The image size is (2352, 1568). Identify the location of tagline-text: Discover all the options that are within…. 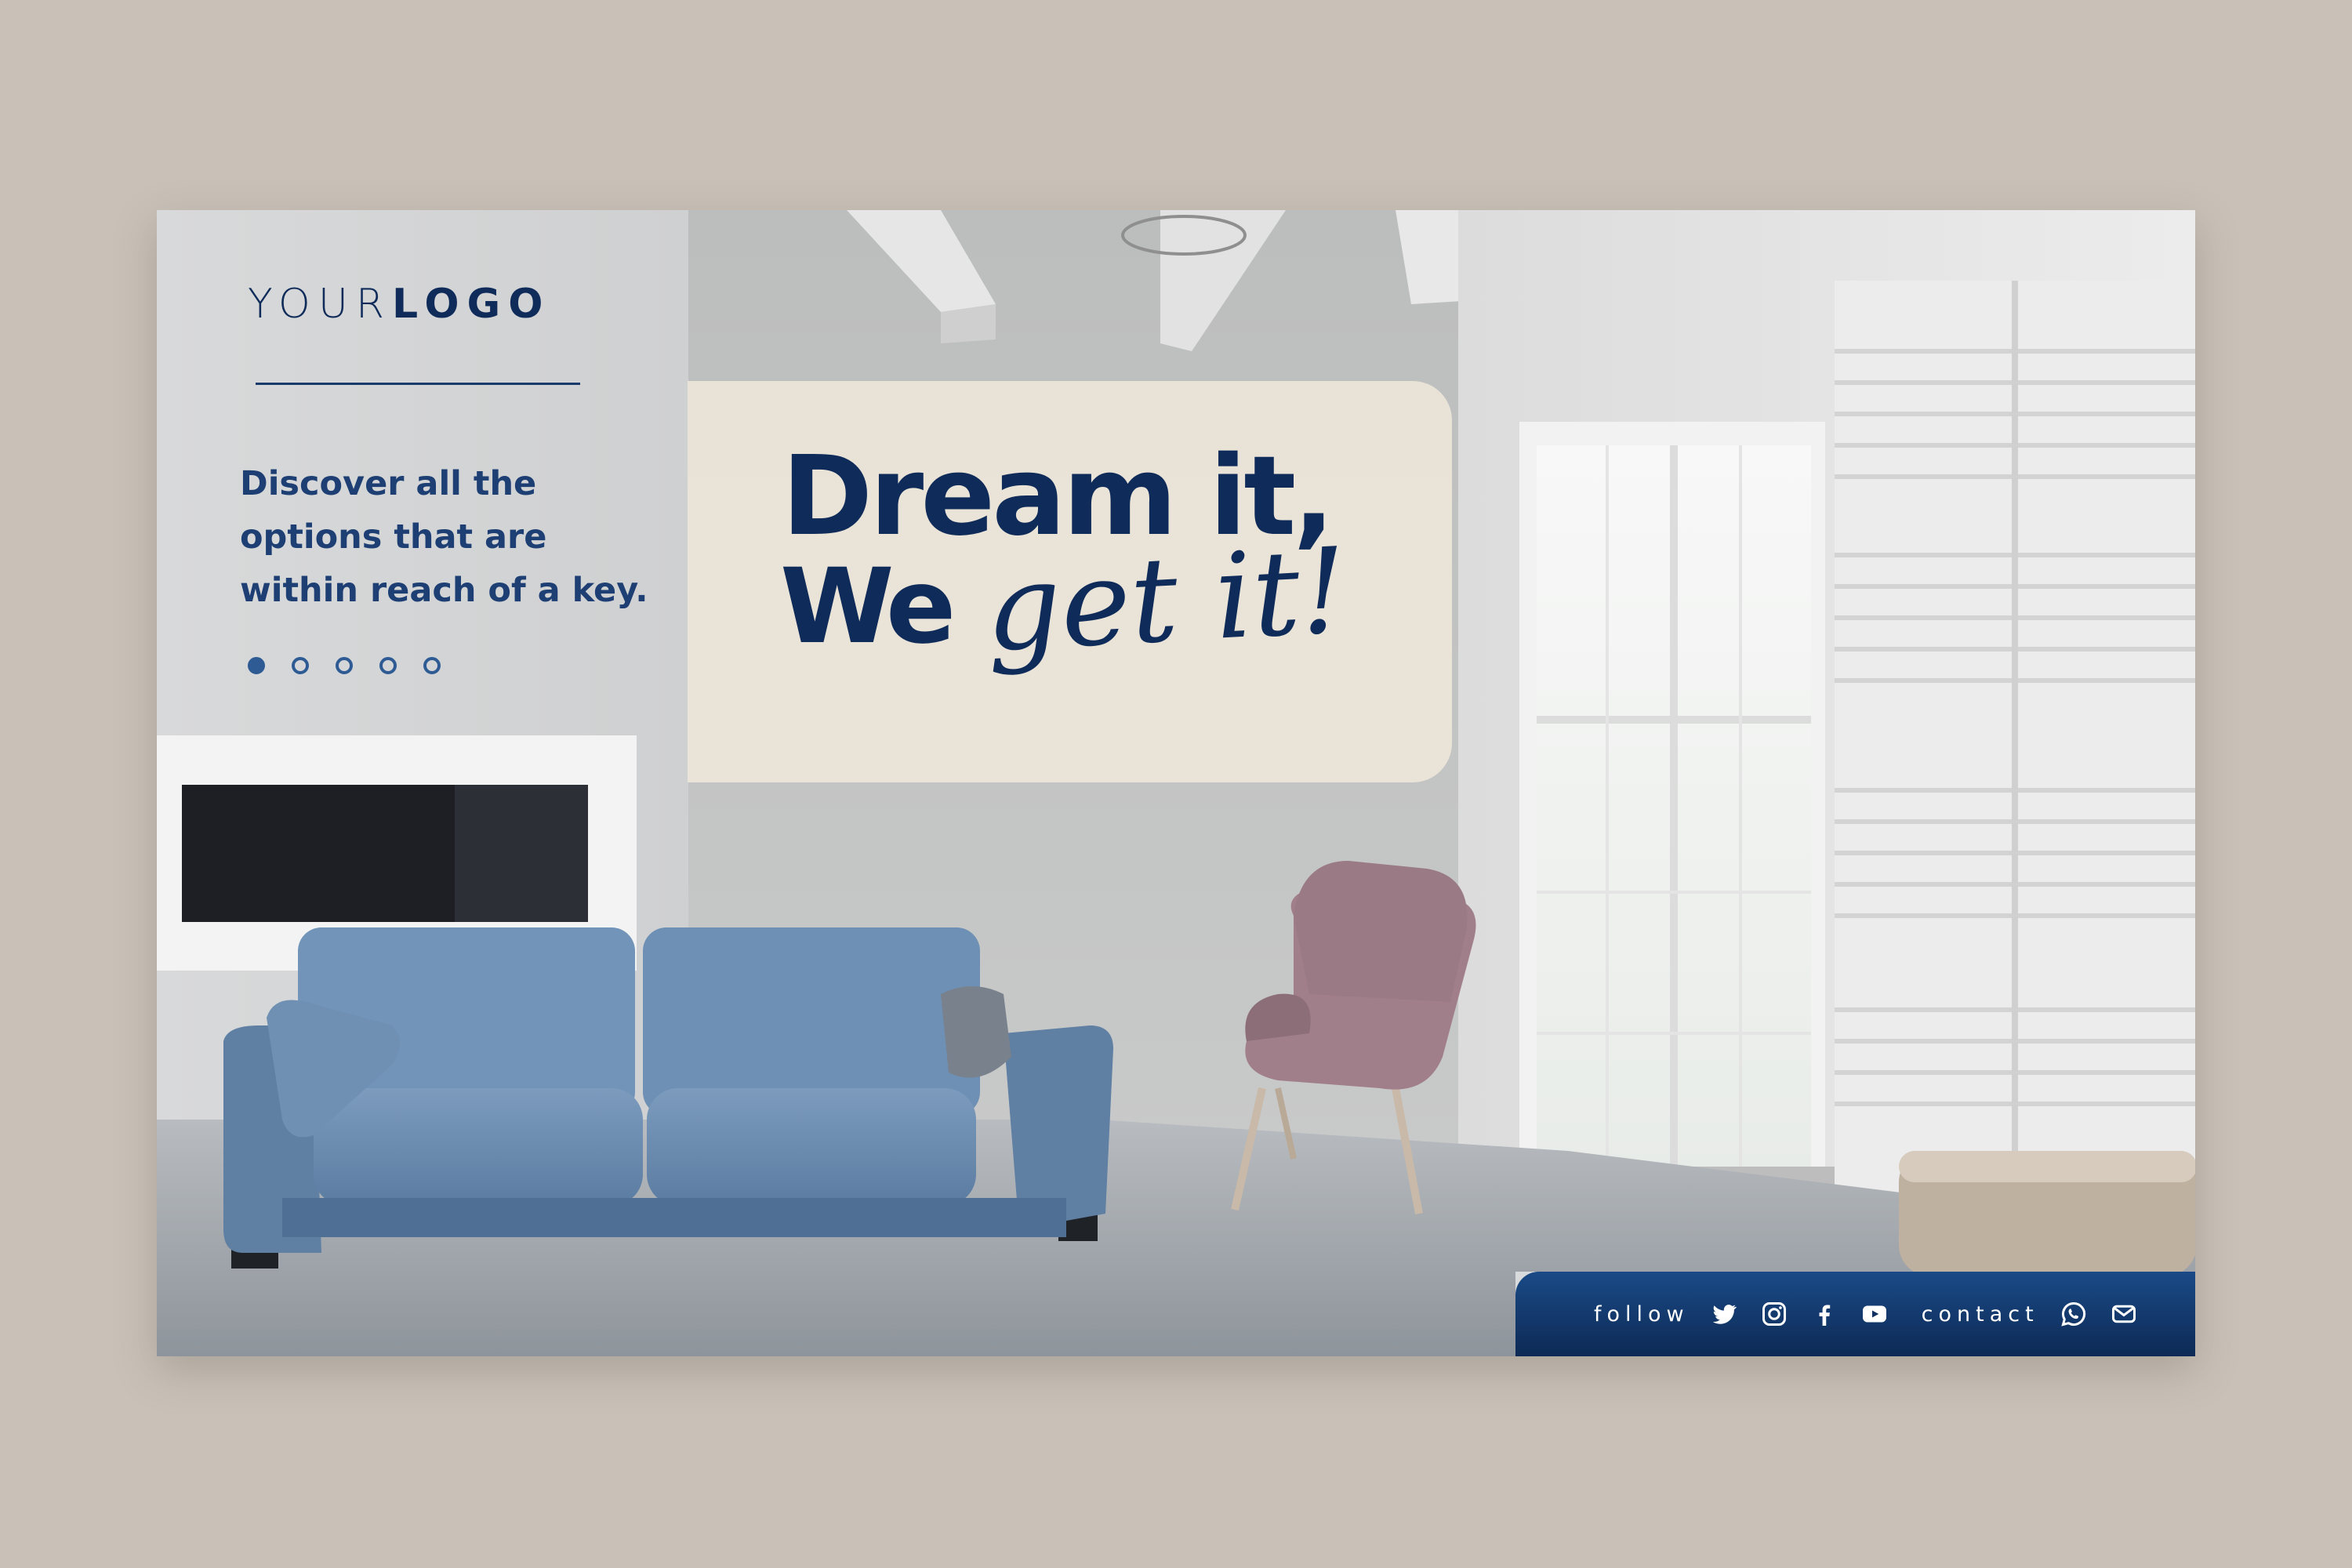
(444, 537).